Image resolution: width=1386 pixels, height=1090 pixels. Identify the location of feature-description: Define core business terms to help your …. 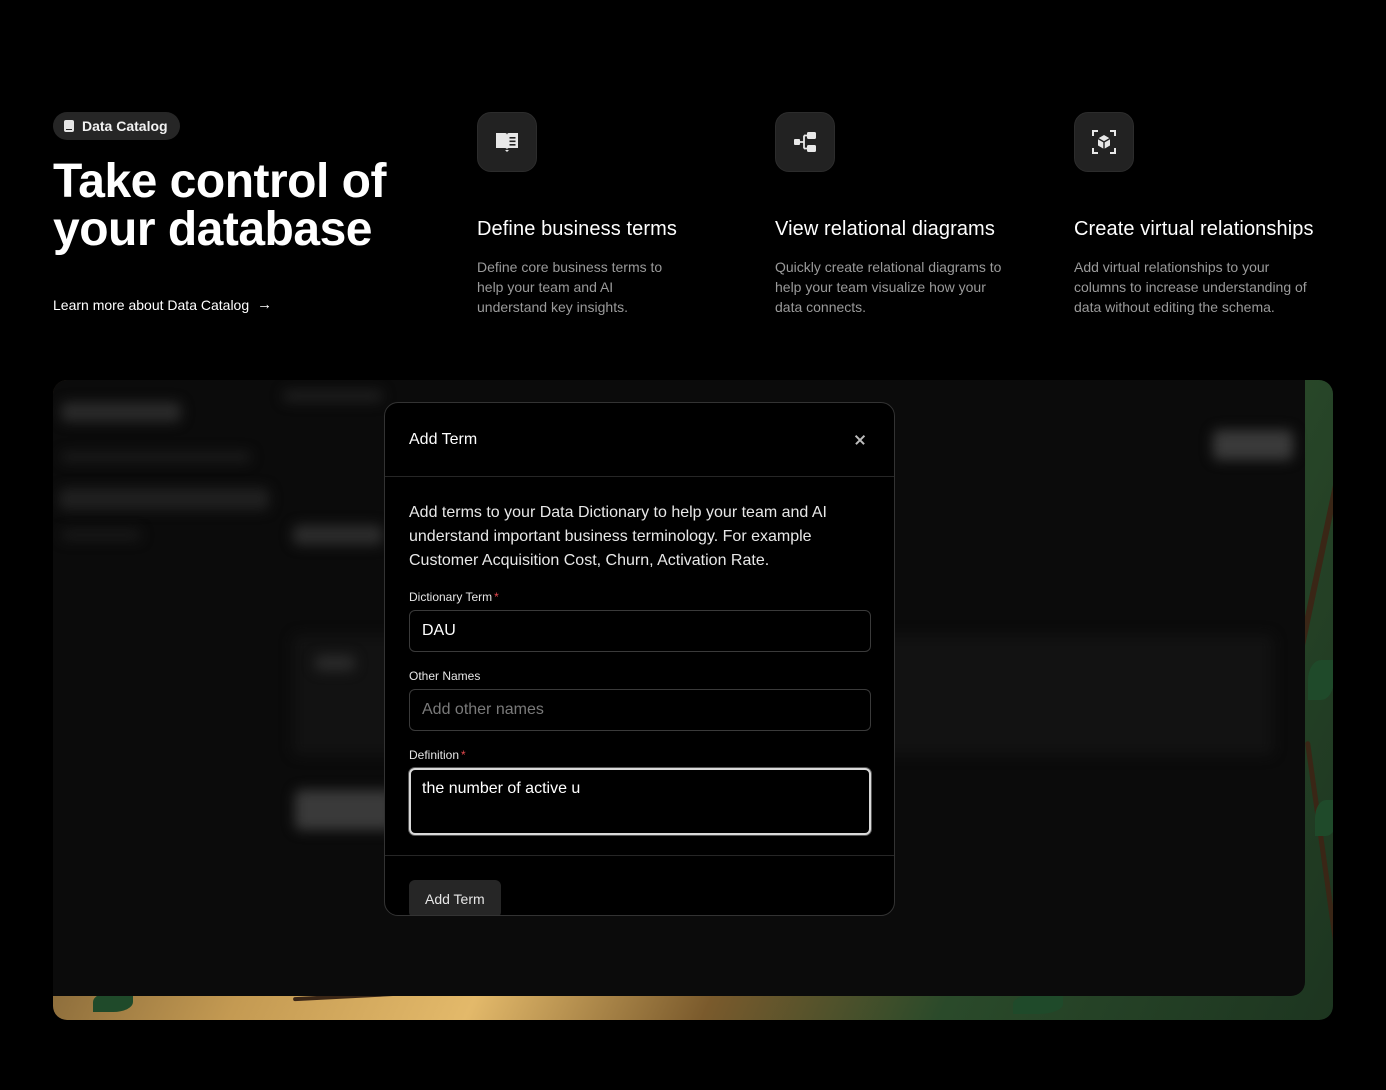
(570, 287).